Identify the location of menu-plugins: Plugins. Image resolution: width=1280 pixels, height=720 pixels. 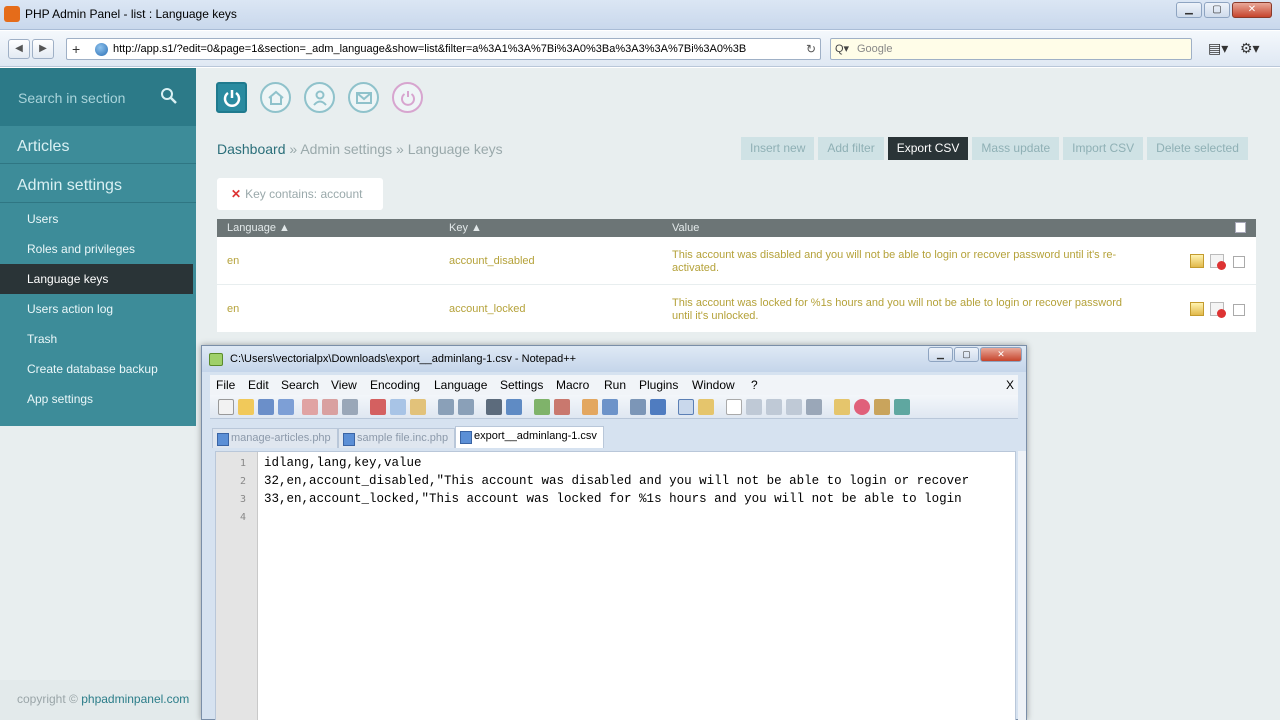
(658, 385).